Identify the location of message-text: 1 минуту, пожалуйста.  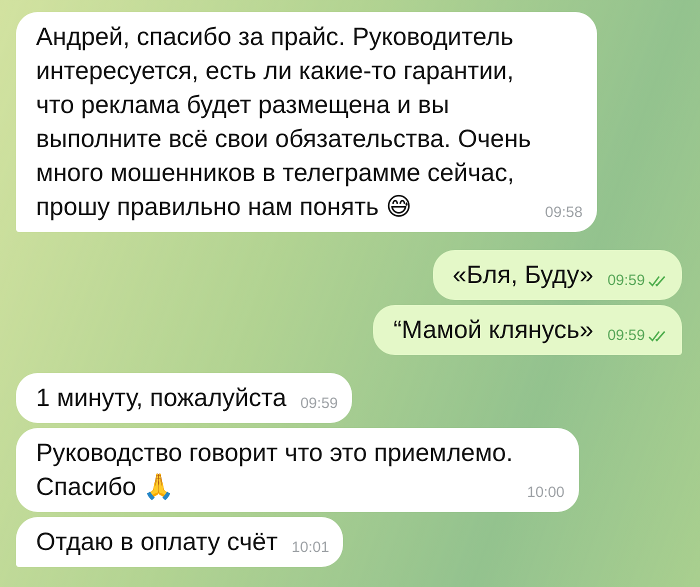
(161, 398).